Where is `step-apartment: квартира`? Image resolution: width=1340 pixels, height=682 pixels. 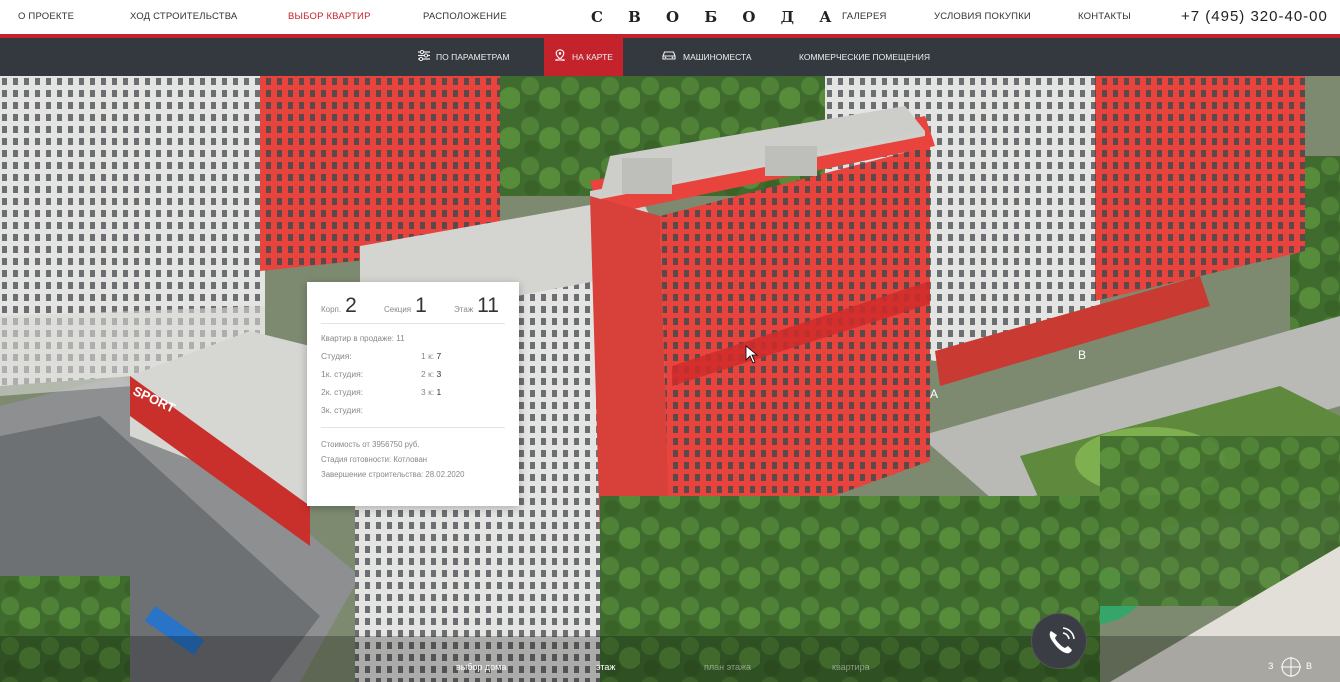
step-apartment: квартира is located at coordinates (851, 667).